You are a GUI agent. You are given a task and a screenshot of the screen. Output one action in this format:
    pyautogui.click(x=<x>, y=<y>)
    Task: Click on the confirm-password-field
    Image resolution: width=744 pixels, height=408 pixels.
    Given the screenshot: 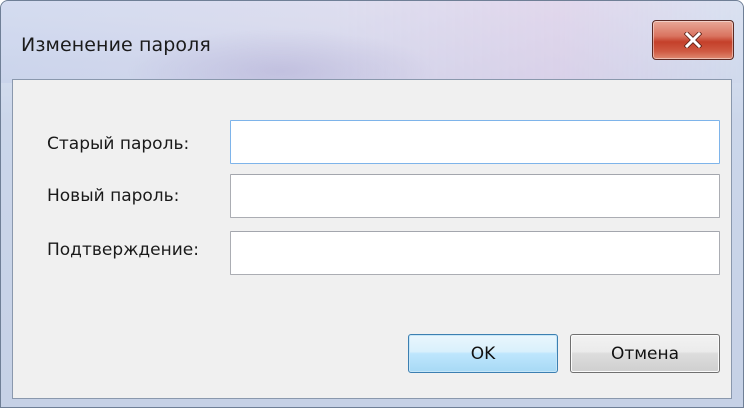 What is the action you would take?
    pyautogui.click(x=475, y=253)
    